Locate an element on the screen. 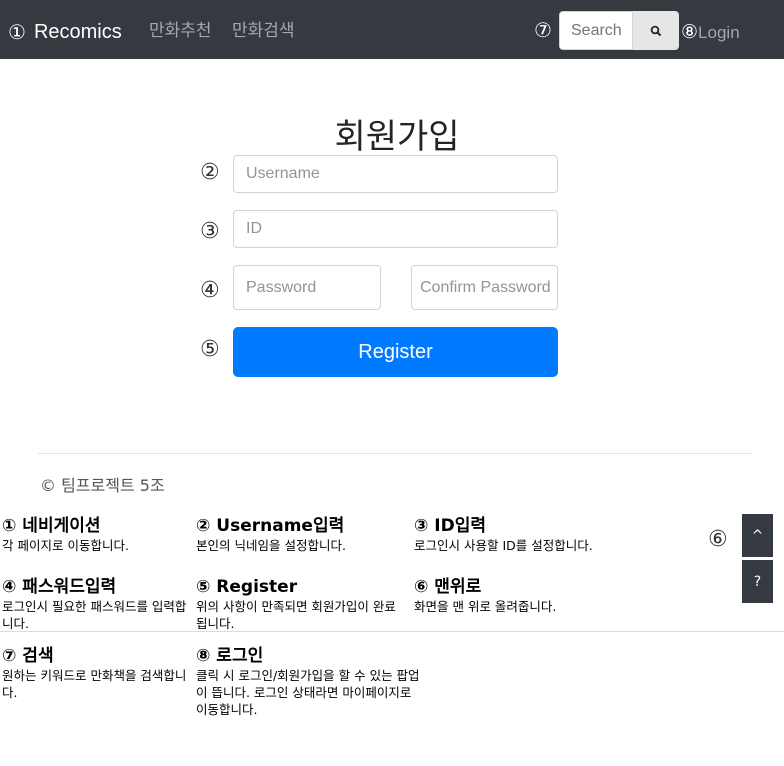 This screenshot has height=766, width=784. legend-item-register: ⑤ Register 위의 사항이 만족되면 회원가입이 완료됩니다. is located at coordinates (301, 604).